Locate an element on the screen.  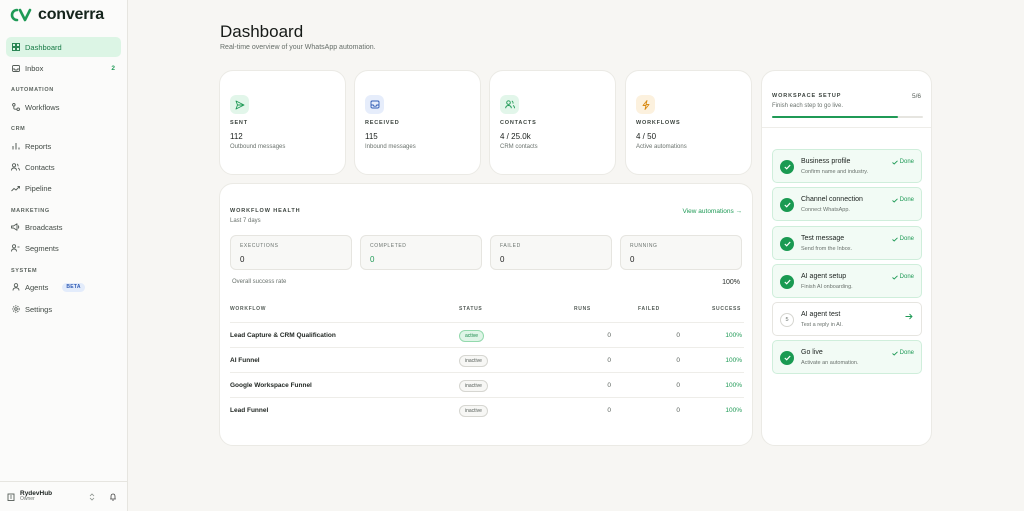
setup-step-ai-agent-test: 5 AI agent test Test a reply in AI. is located at coordinates (847, 319).